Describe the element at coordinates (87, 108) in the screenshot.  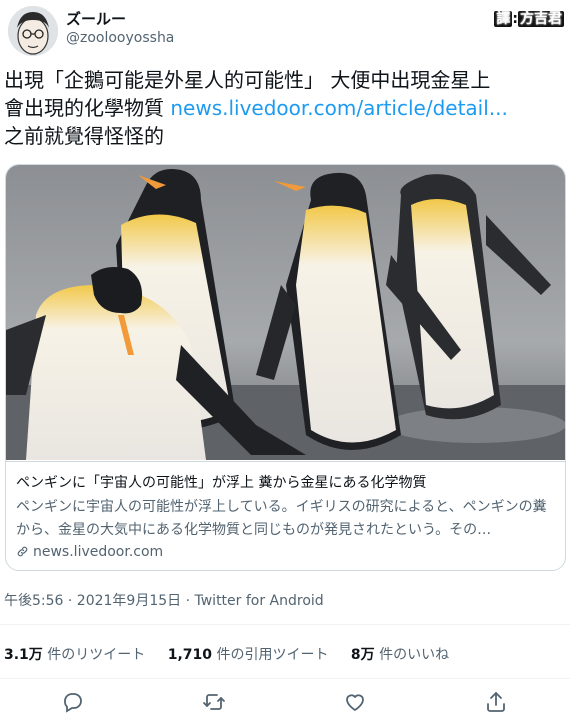
I see `tweet-line-2: 會出現的化學物質` at that location.